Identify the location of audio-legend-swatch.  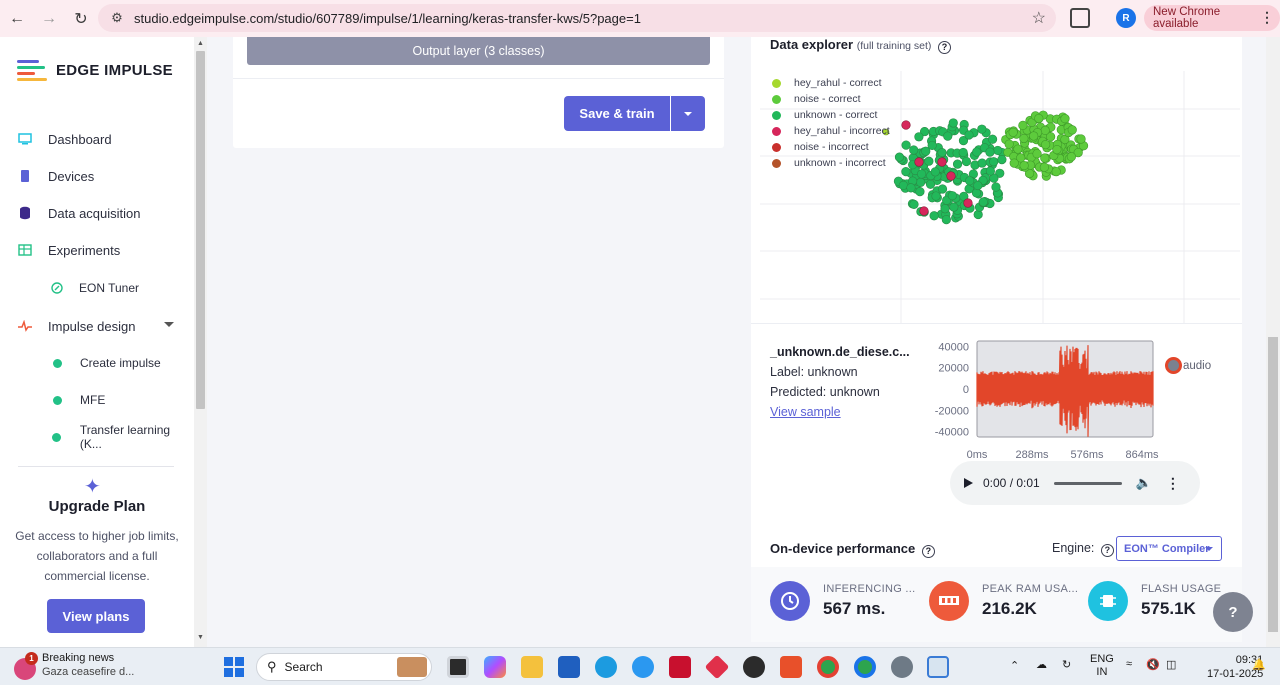
(1173, 365).